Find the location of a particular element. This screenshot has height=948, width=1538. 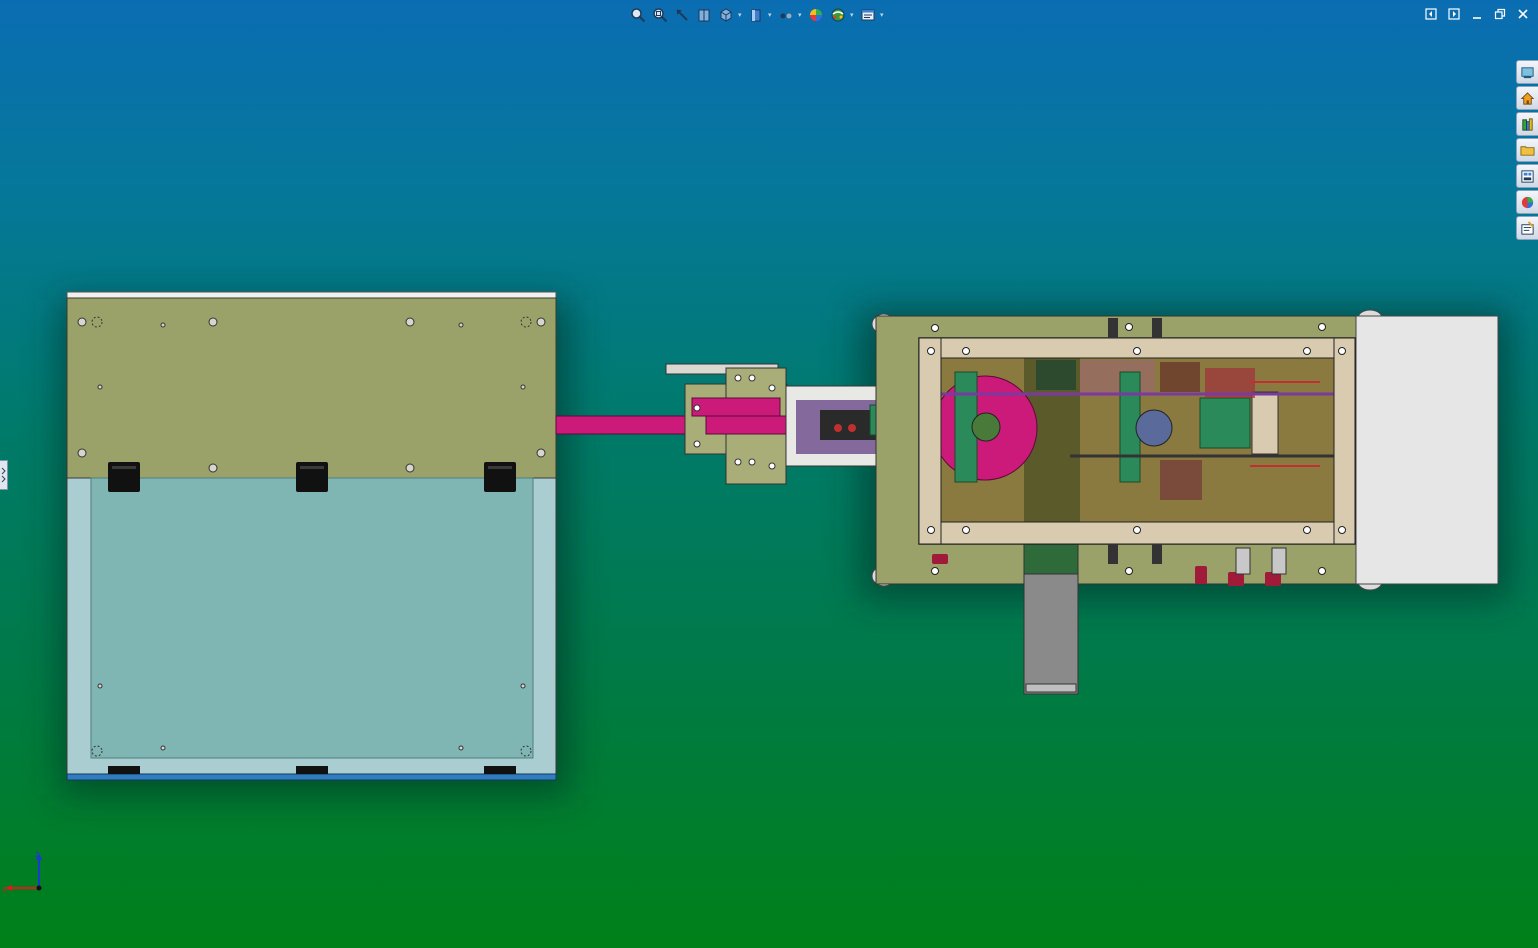

featuremanager-expand-handle is located at coordinates (4, 475).